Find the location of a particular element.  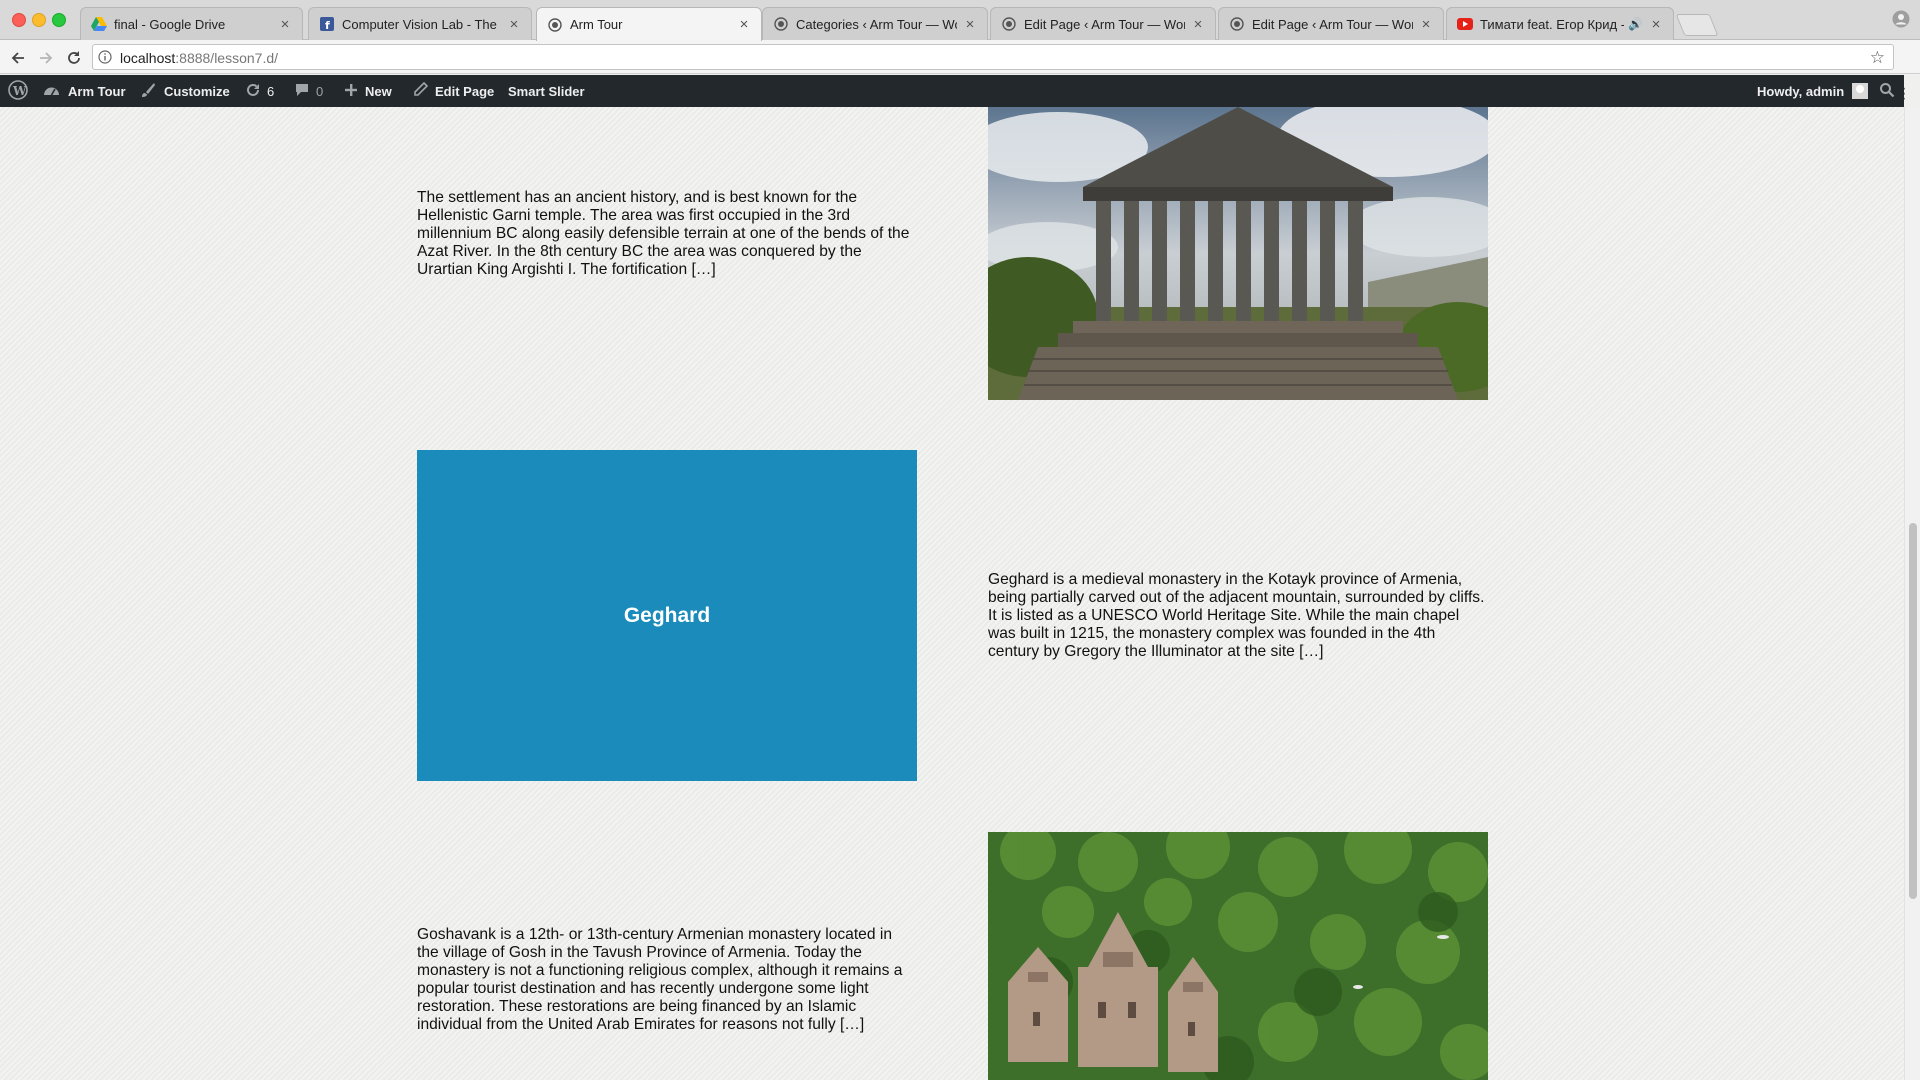

comments-link: 0 is located at coordinates (308, 91).